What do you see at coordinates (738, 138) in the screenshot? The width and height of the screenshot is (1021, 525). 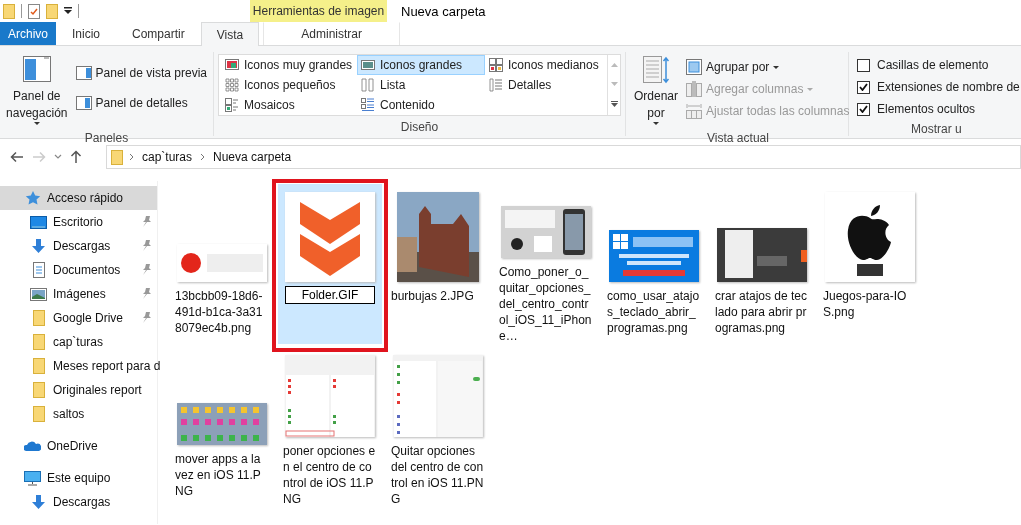 I see `group-label: Vista actual` at bounding box center [738, 138].